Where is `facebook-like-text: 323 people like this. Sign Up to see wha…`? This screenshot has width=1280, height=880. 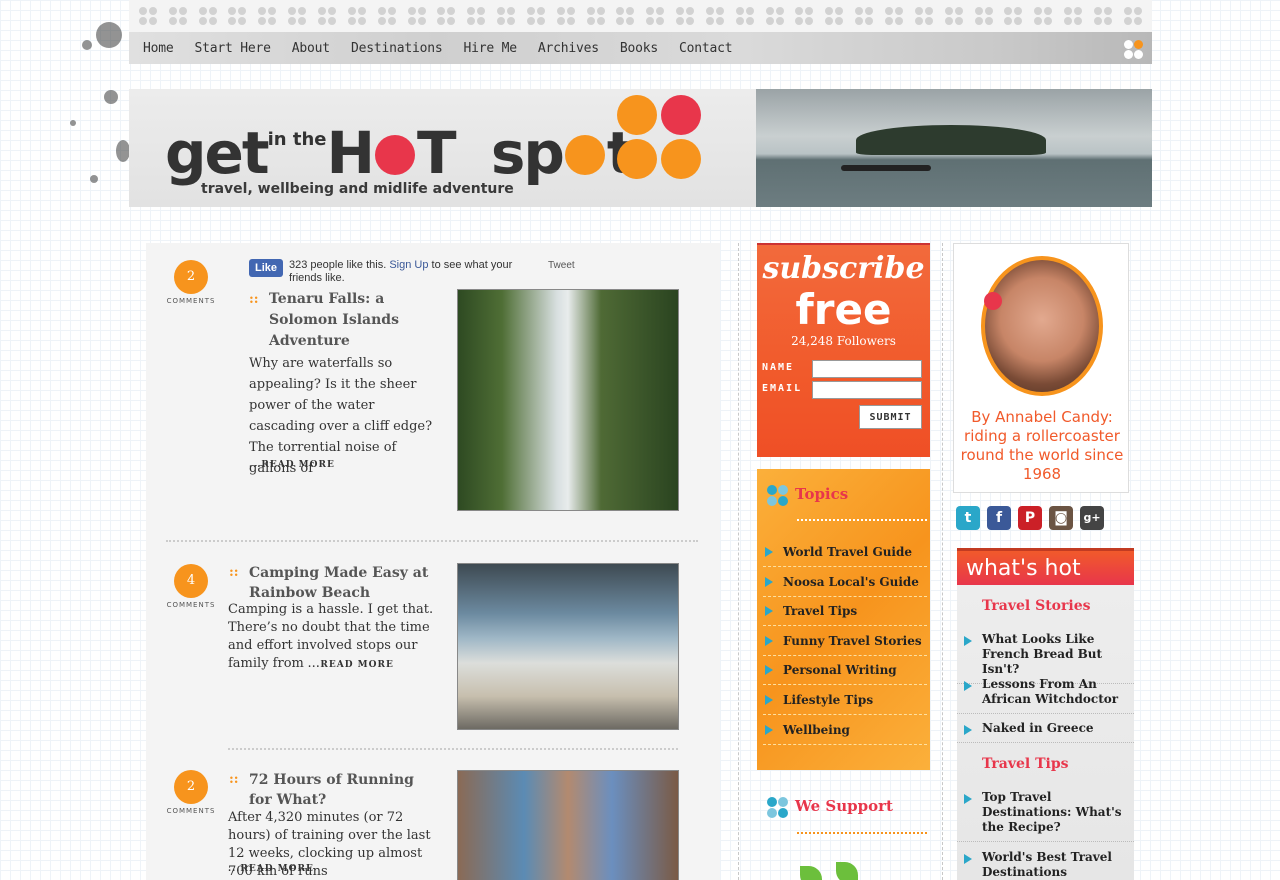
facebook-like-text: 323 people like this. Sign Up to see wha… is located at coordinates (401, 271).